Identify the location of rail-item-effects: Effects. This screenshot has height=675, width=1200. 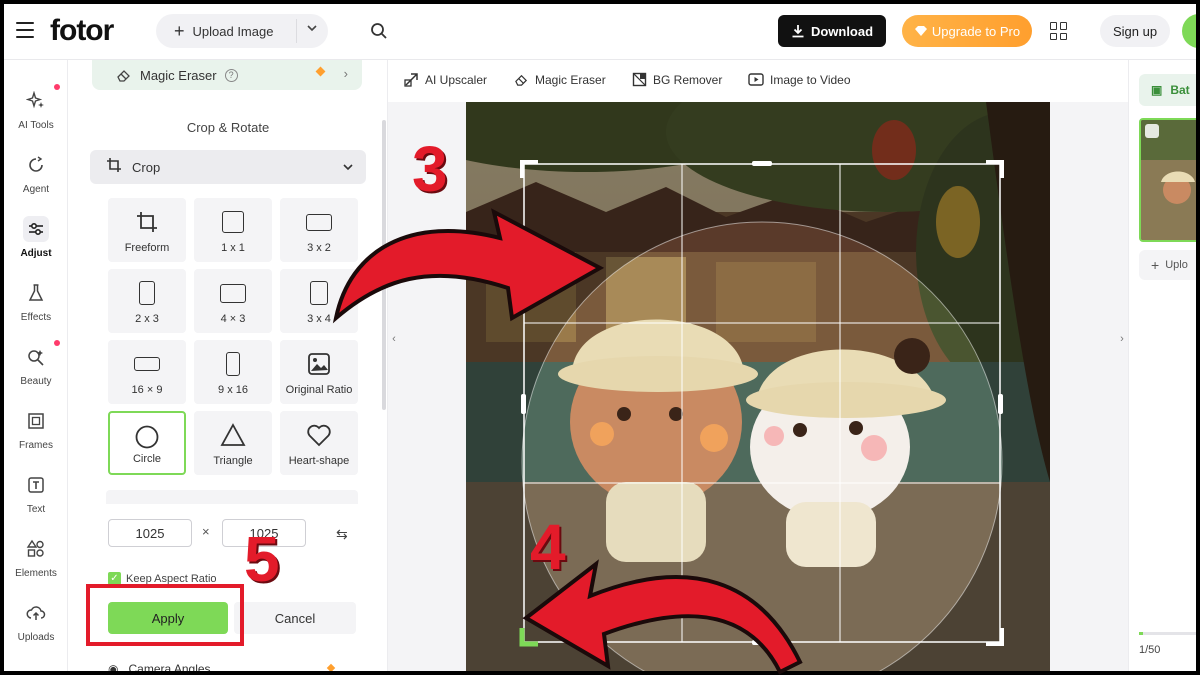
(36, 304).